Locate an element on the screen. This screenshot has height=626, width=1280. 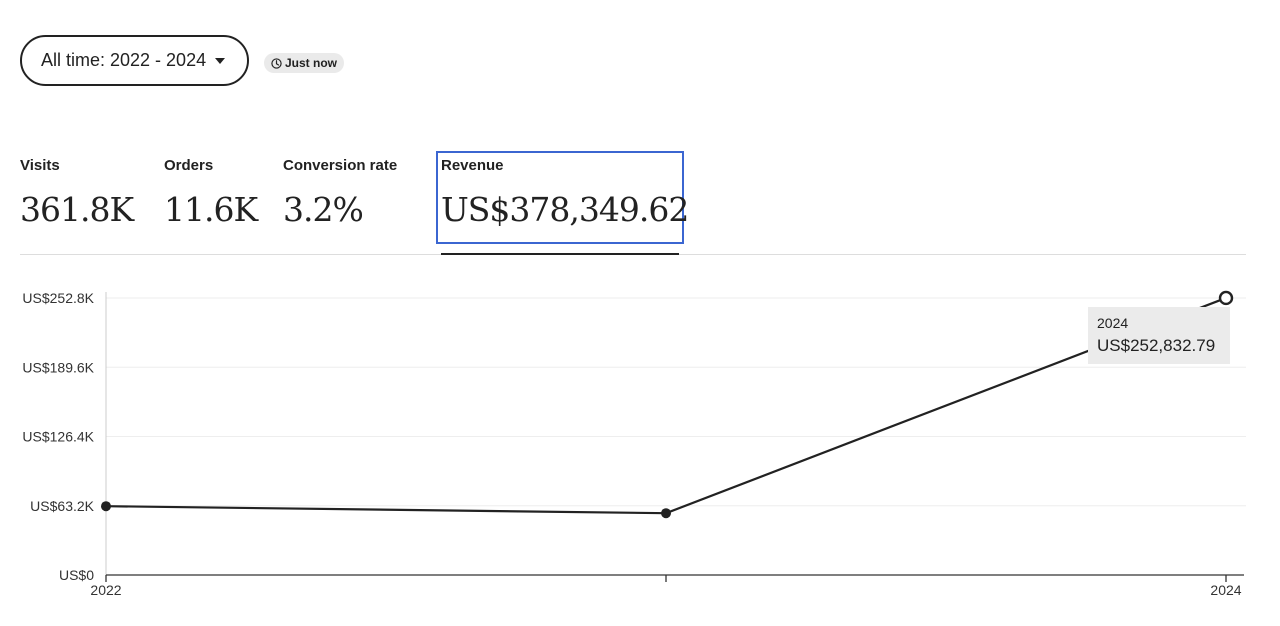
caret-down-icon is located at coordinates (220, 60).